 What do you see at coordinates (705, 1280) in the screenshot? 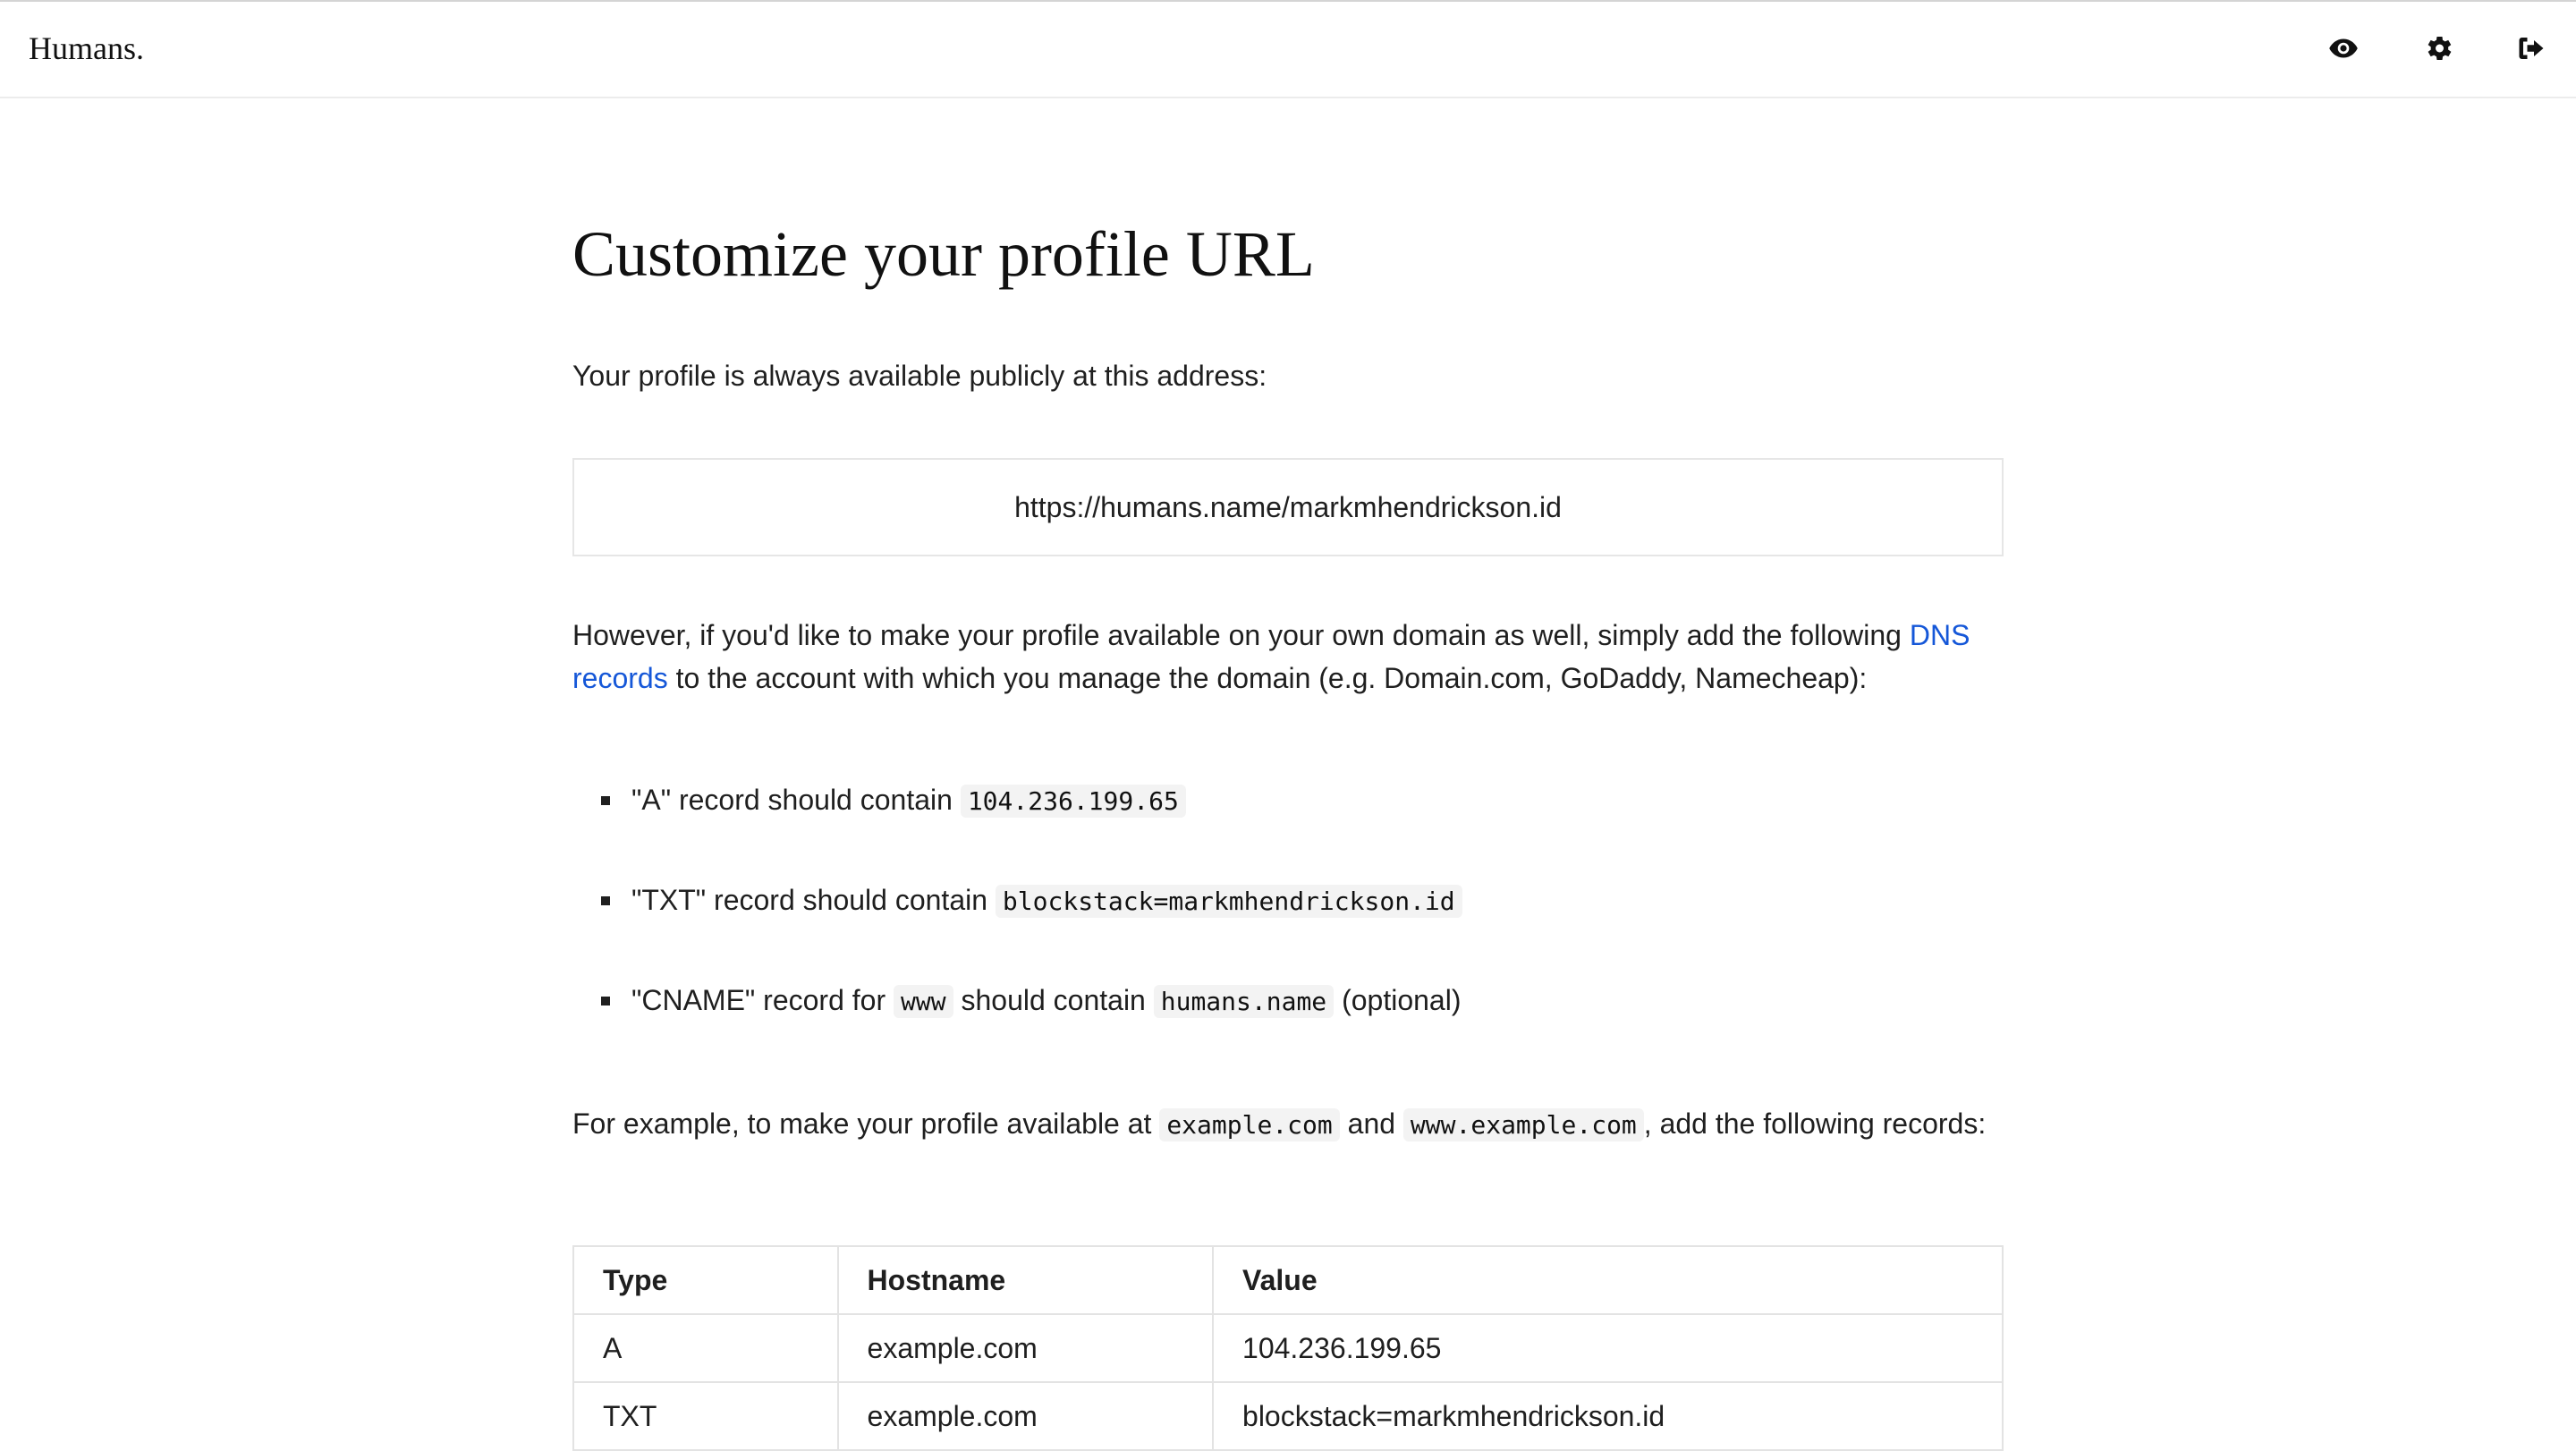
I see `column-header-type: Type` at bounding box center [705, 1280].